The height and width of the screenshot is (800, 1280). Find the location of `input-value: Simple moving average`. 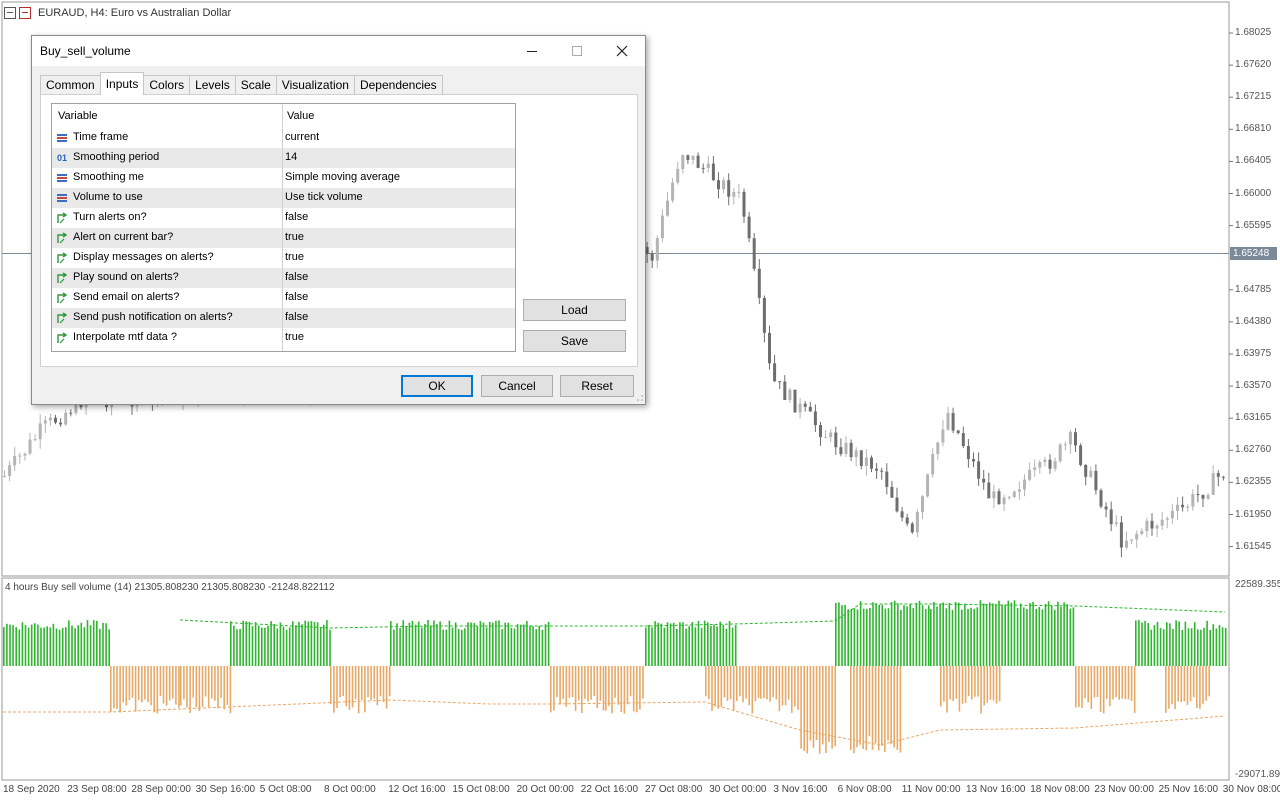

input-value: Simple moving average is located at coordinates (342, 177).